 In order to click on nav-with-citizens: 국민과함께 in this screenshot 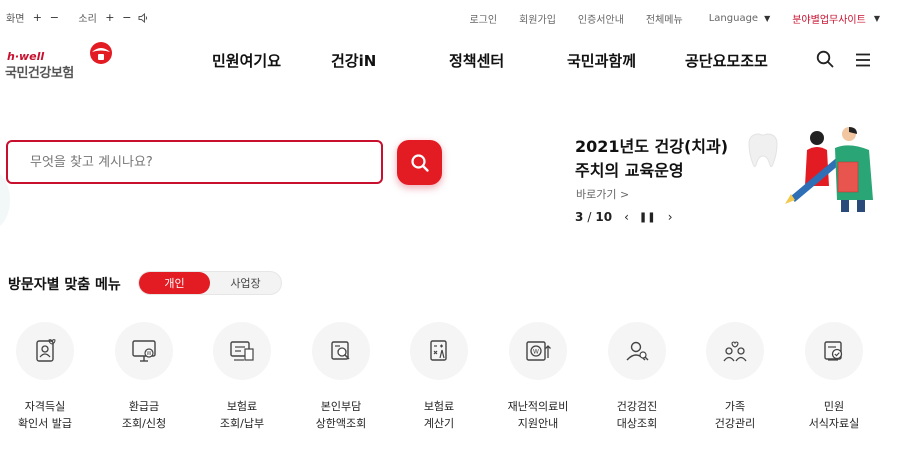, I will do `click(601, 60)`.